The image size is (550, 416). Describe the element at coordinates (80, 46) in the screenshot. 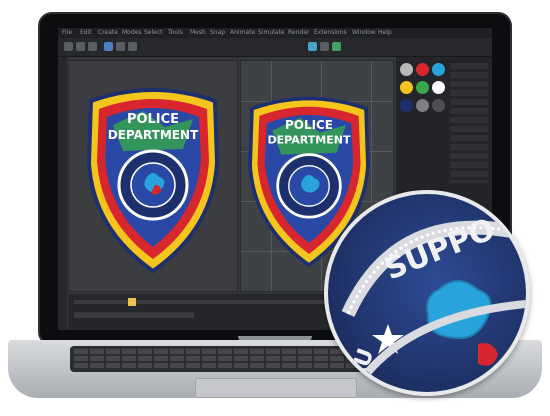

I see `rotate-icon` at that location.